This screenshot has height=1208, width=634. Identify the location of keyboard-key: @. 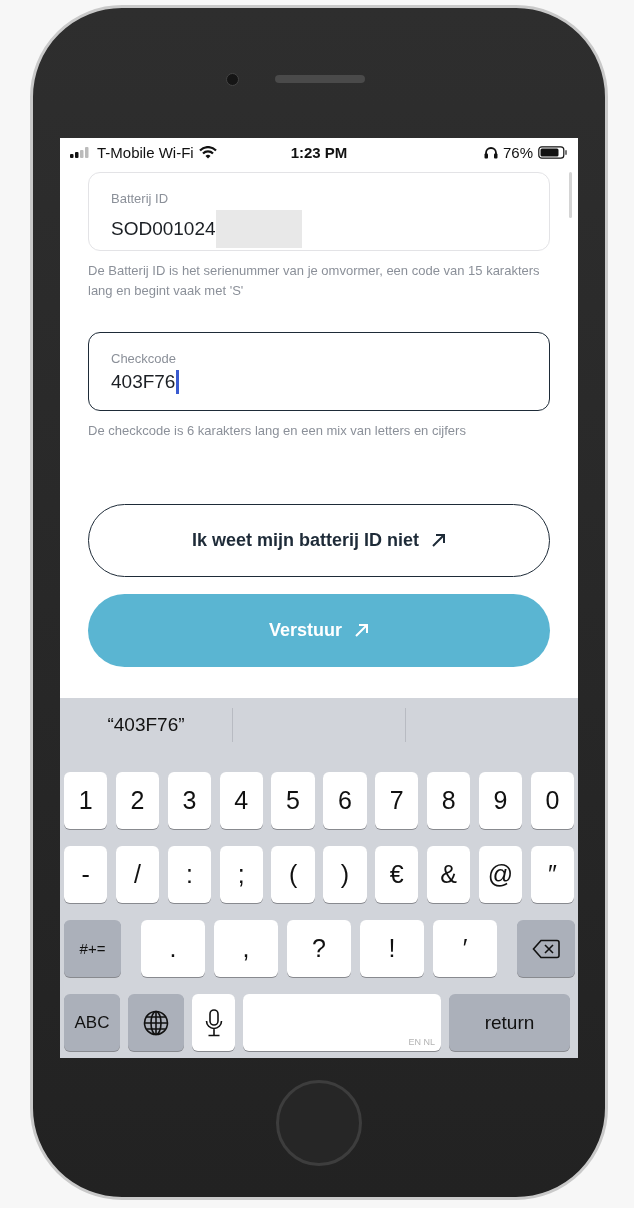
(500, 874).